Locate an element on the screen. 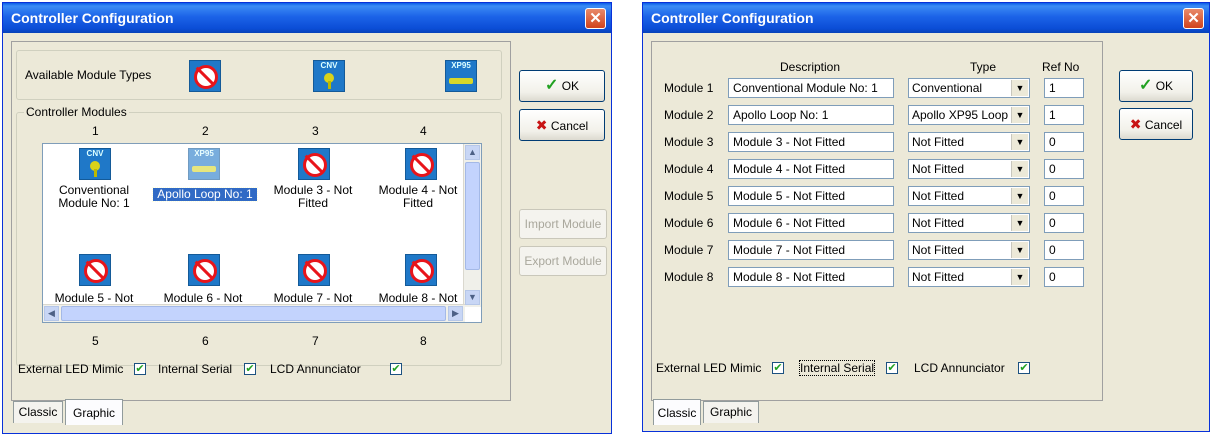 The image size is (1214, 436). module-8-description-field: Module 8 - Not Fitted is located at coordinates (811, 277).